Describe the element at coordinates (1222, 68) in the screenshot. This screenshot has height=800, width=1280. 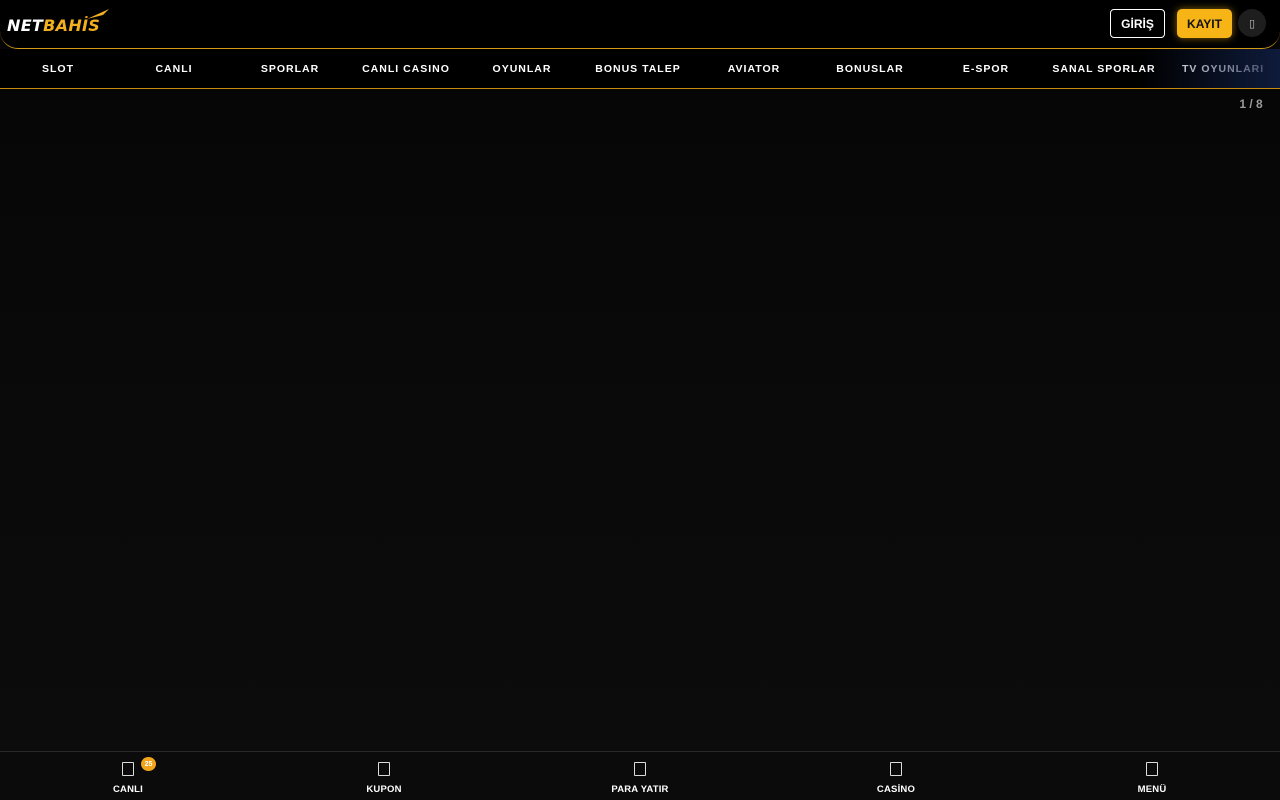
I see `nav-item-tv-oyunlari: TV OYUNLARI` at that location.